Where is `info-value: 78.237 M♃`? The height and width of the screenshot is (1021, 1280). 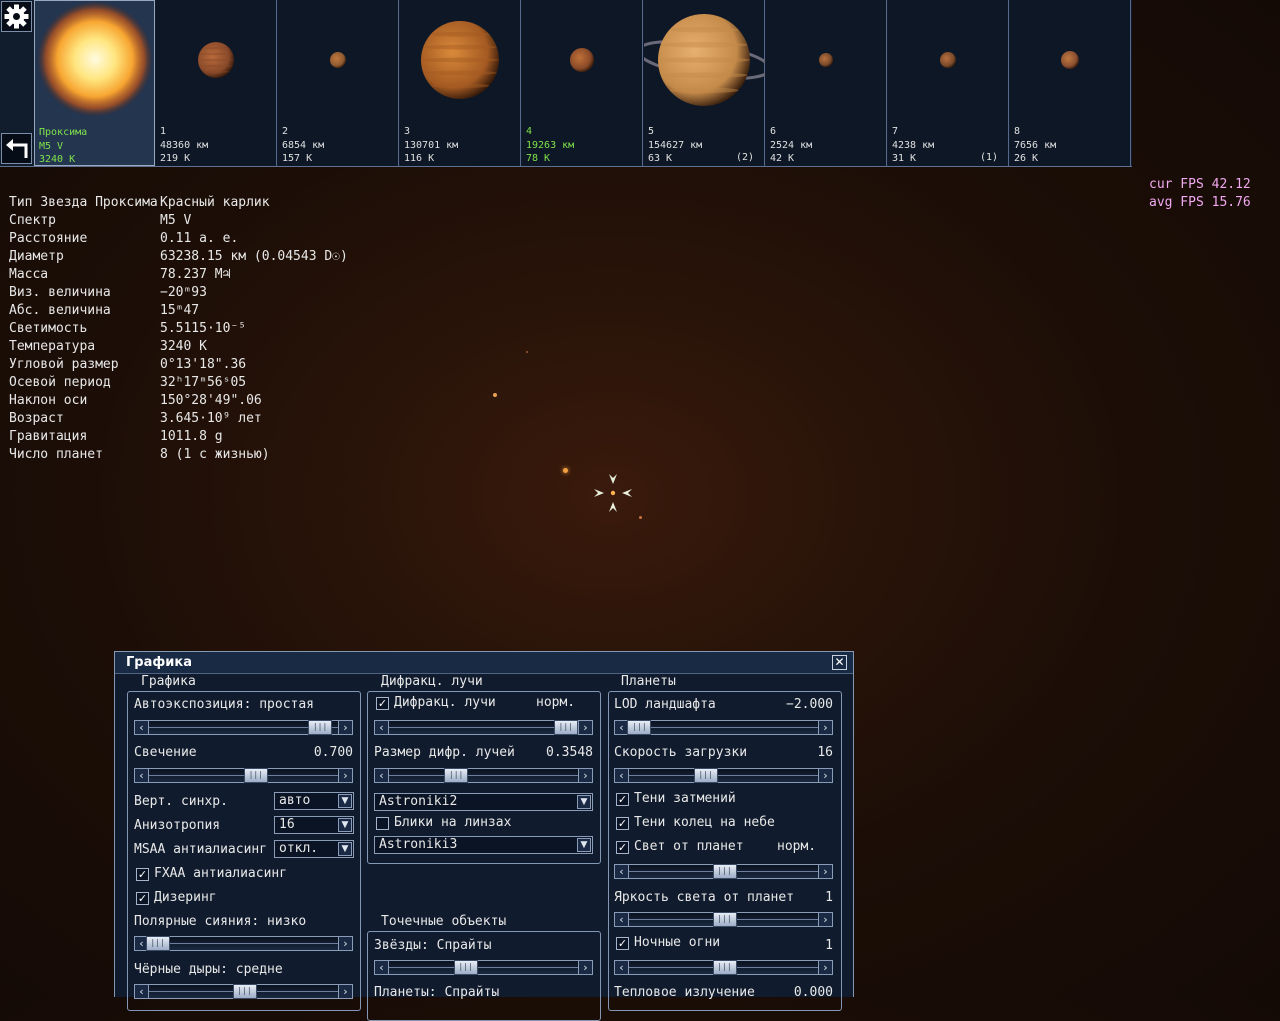 info-value: 78.237 M♃ is located at coordinates (195, 274).